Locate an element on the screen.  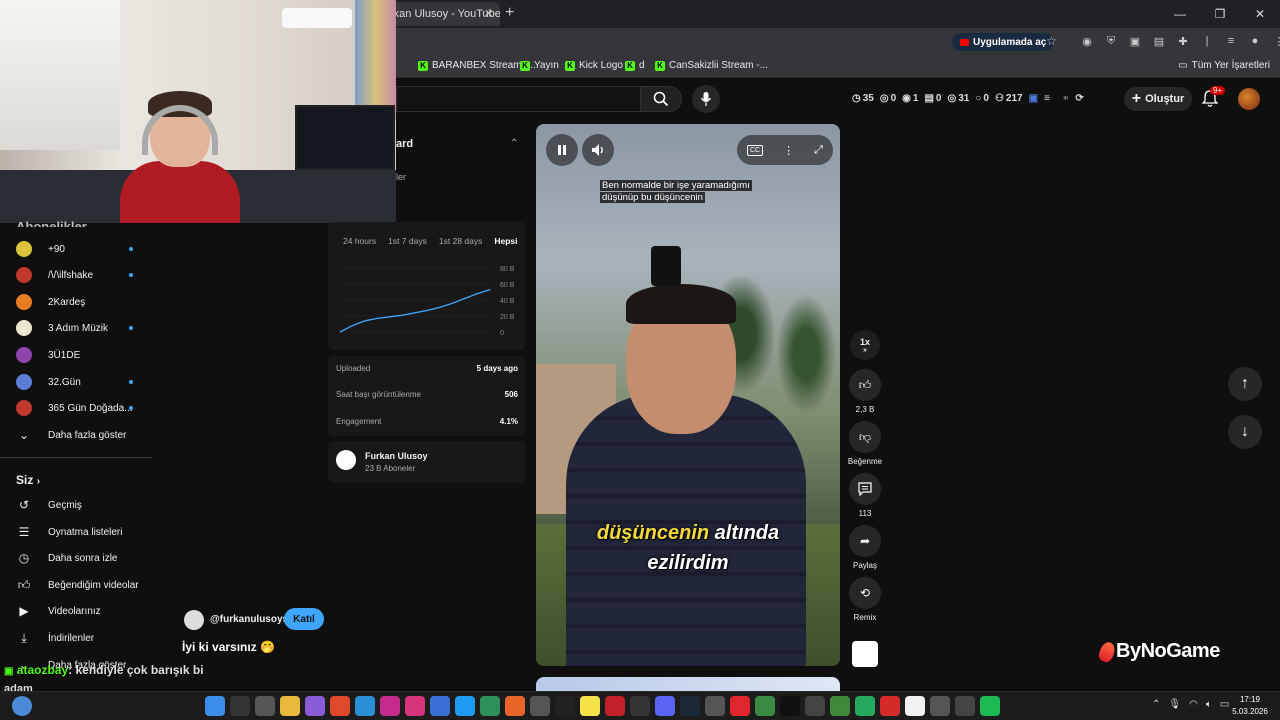
sidebar-item-your-videos: ▶ Videolarınız is located at coordinates (75, 611).